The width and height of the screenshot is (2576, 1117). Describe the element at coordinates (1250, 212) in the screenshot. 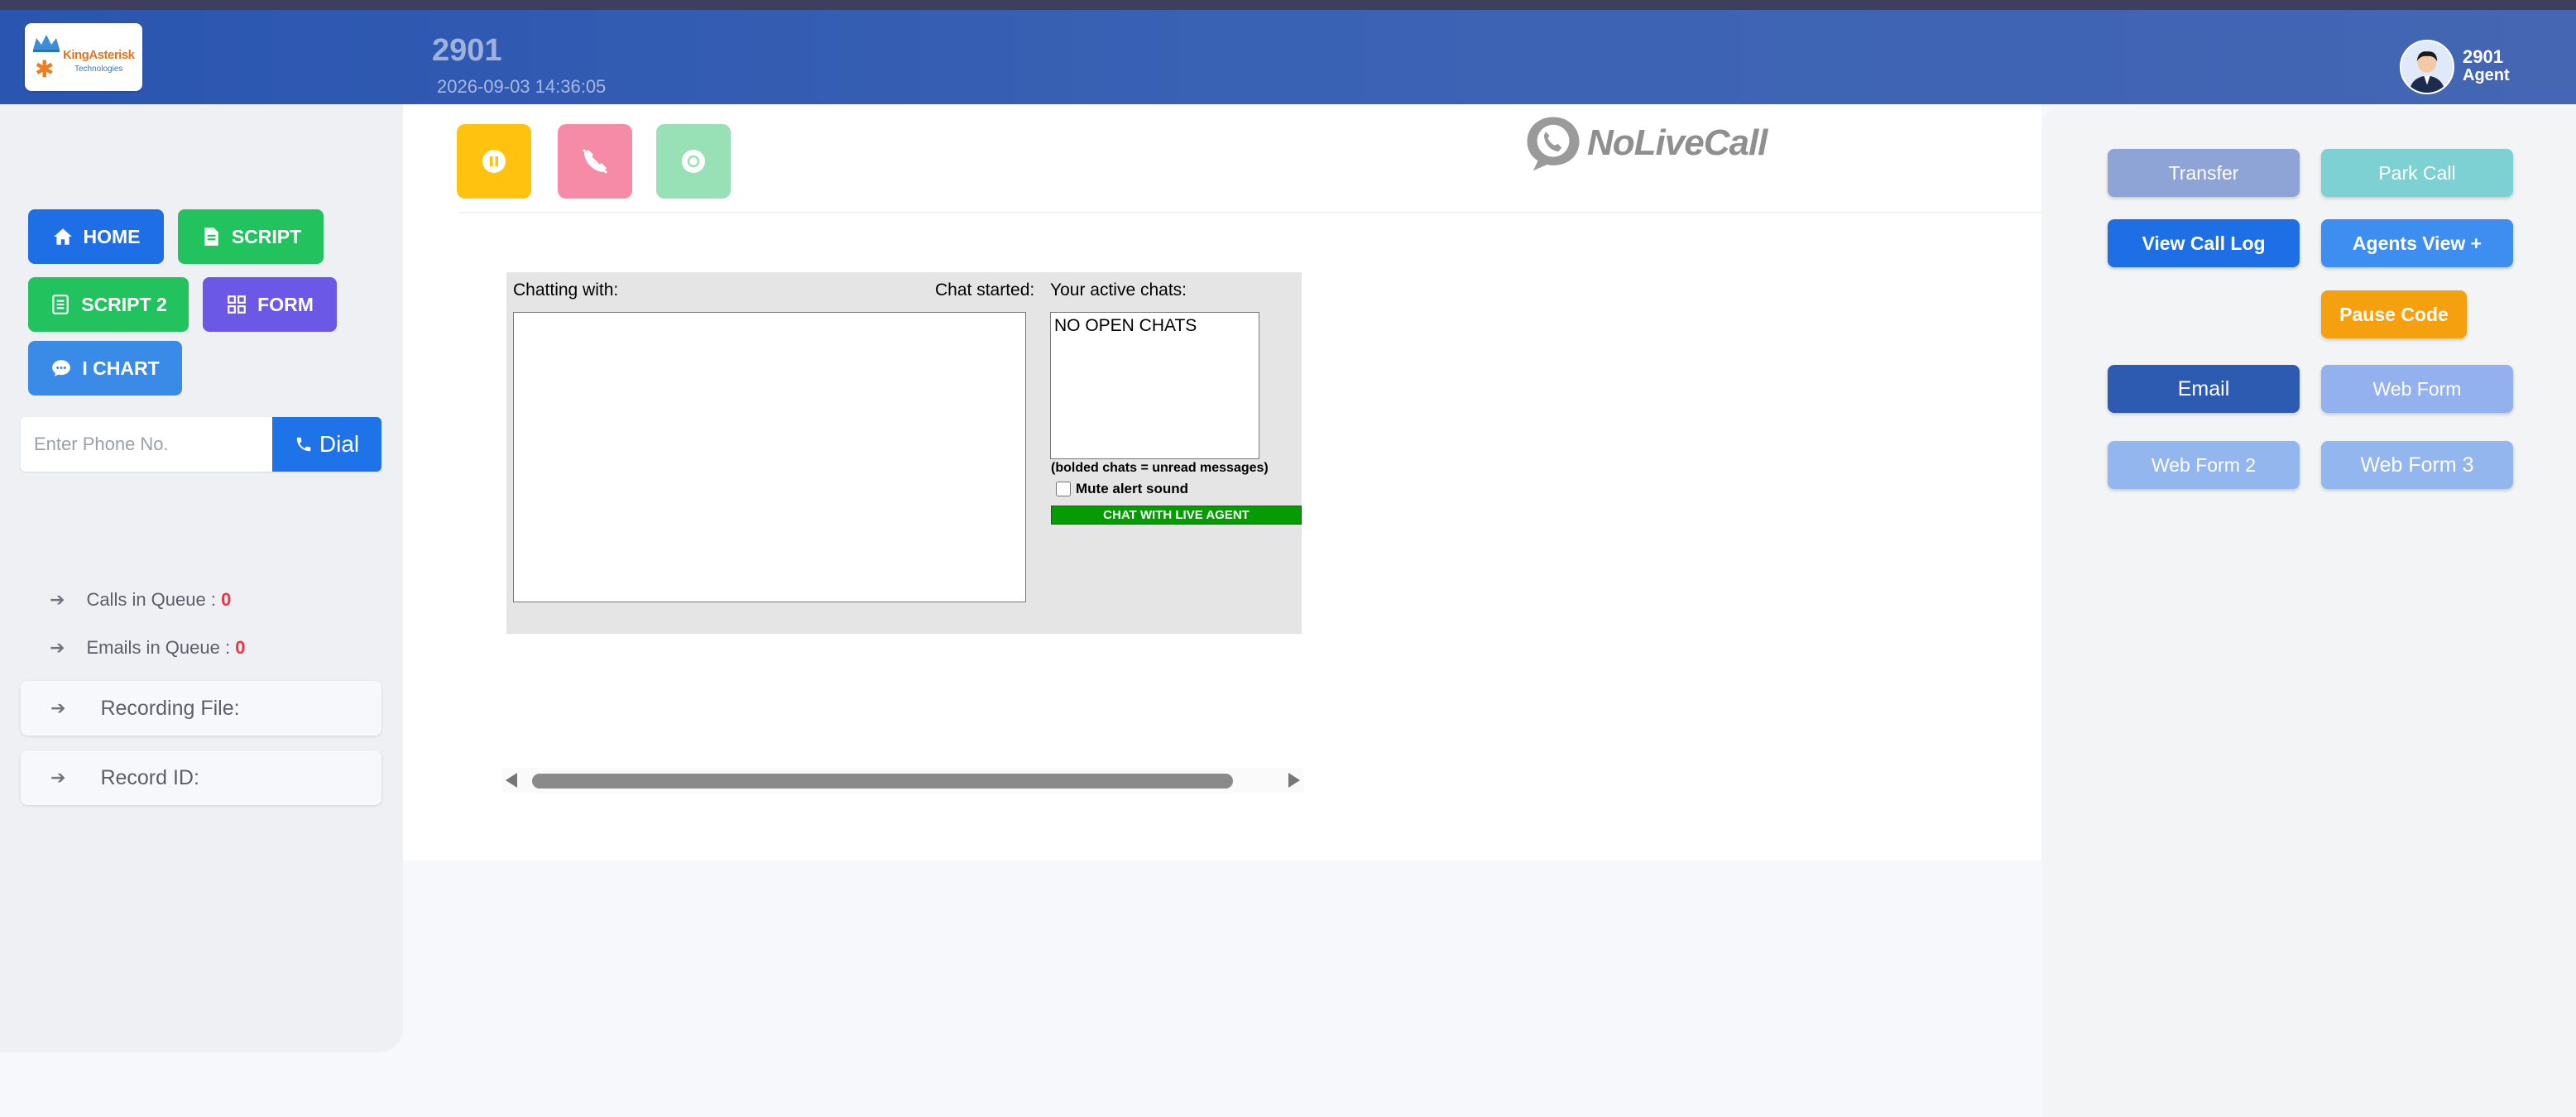

I see `divider` at that location.